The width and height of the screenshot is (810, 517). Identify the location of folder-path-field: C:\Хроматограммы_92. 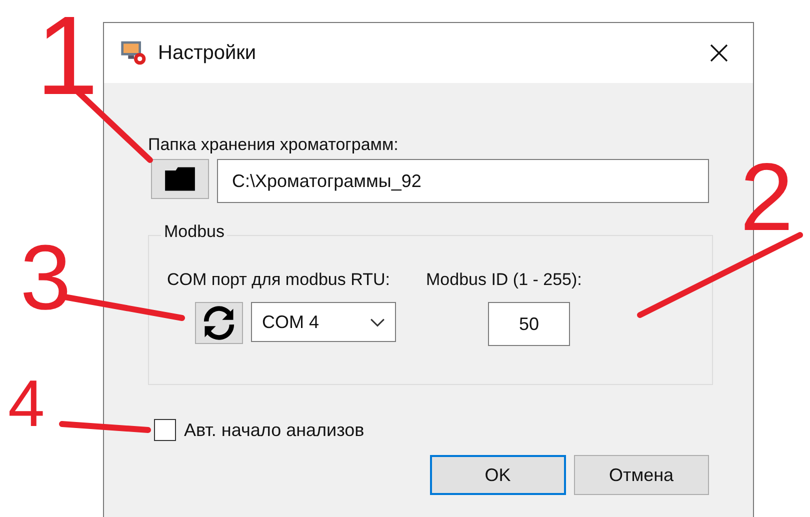
(463, 181).